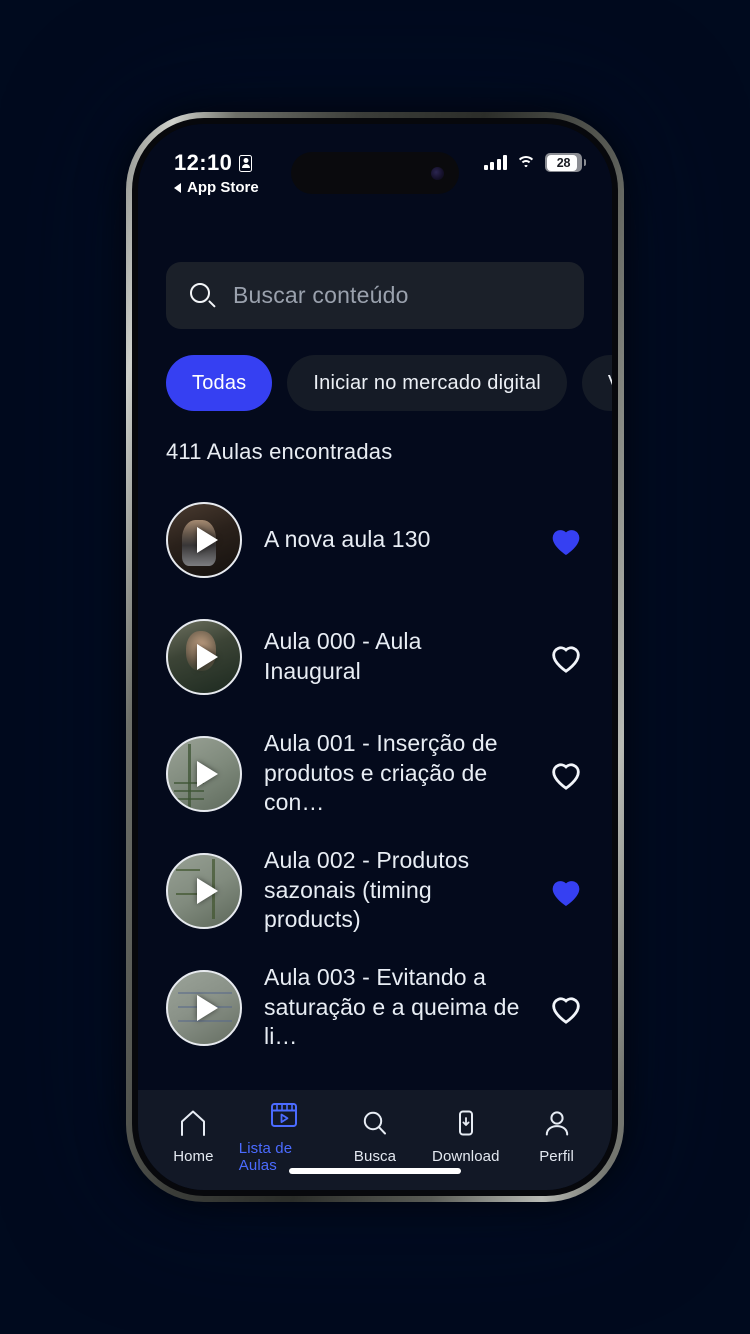  I want to click on lesson-title: Aula 000 - Aula Inaugural, so click(343, 656).